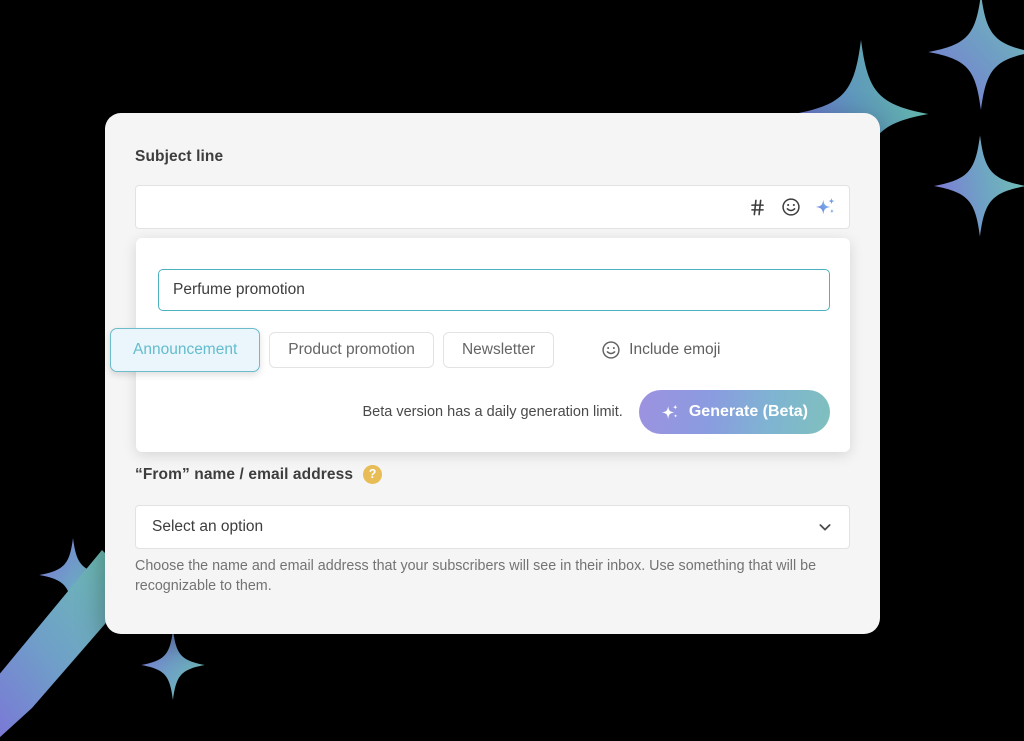 The image size is (1024, 741). What do you see at coordinates (435, 207) in the screenshot?
I see `subject-line-input` at bounding box center [435, 207].